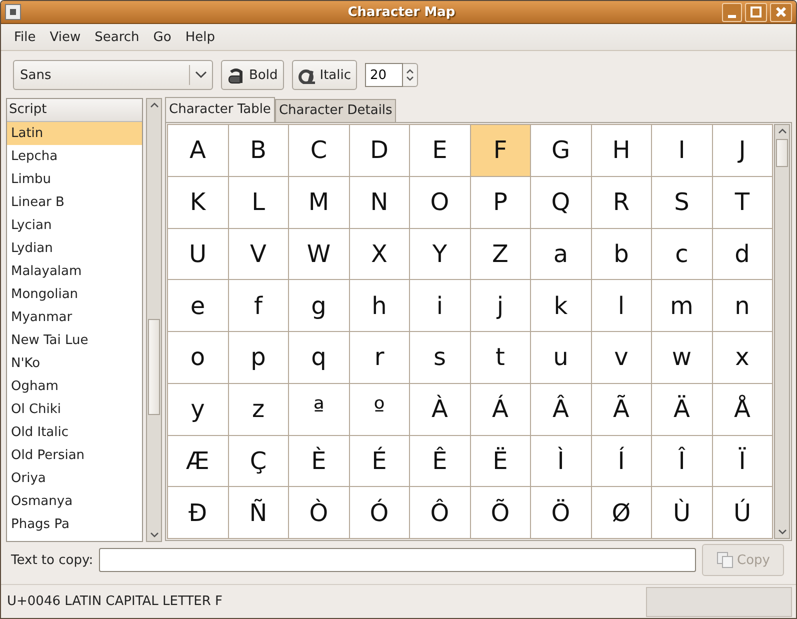  Describe the element at coordinates (318, 461) in the screenshot. I see `character-cell: È` at that location.